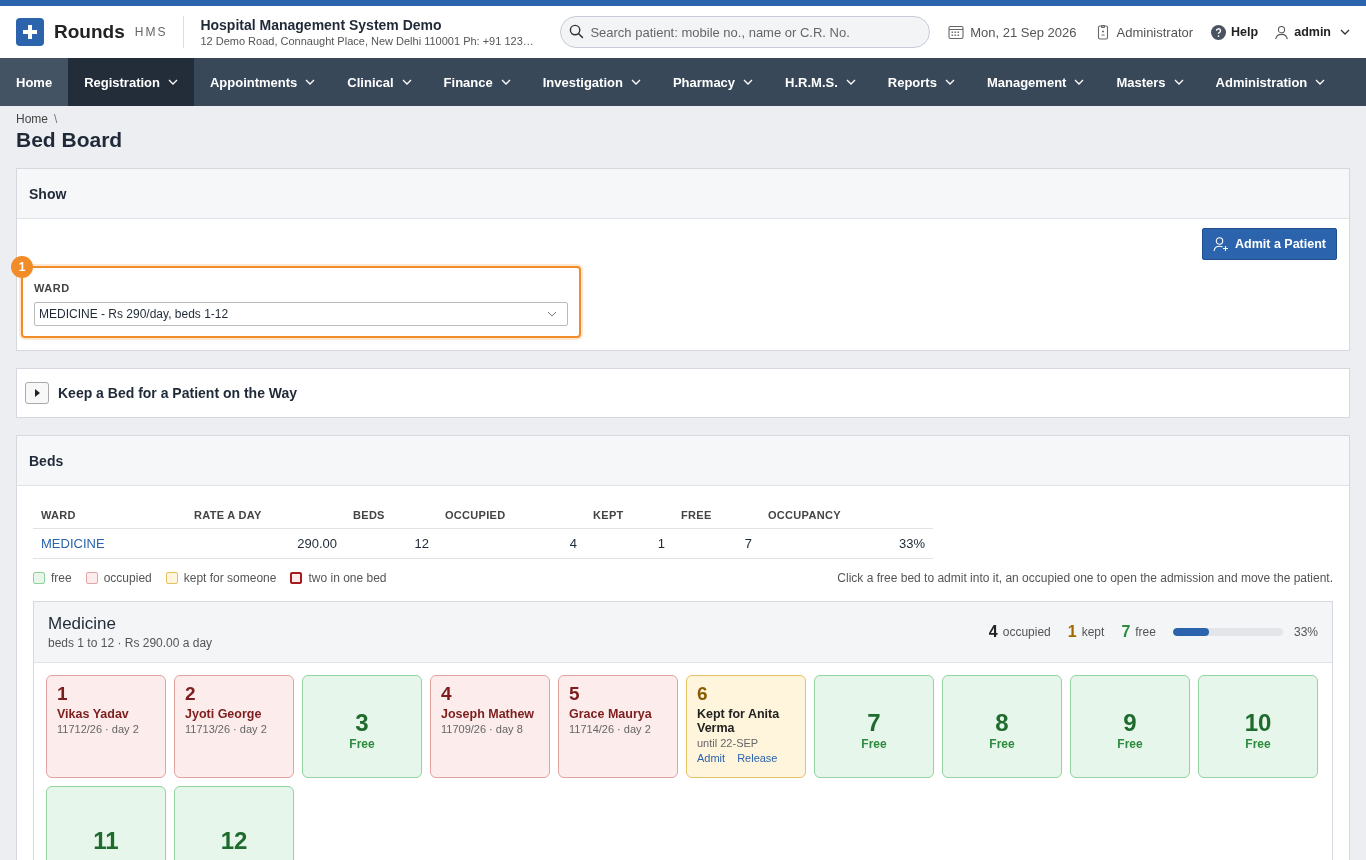 The image size is (1366, 860). I want to click on bed-number: 1, so click(63, 694).